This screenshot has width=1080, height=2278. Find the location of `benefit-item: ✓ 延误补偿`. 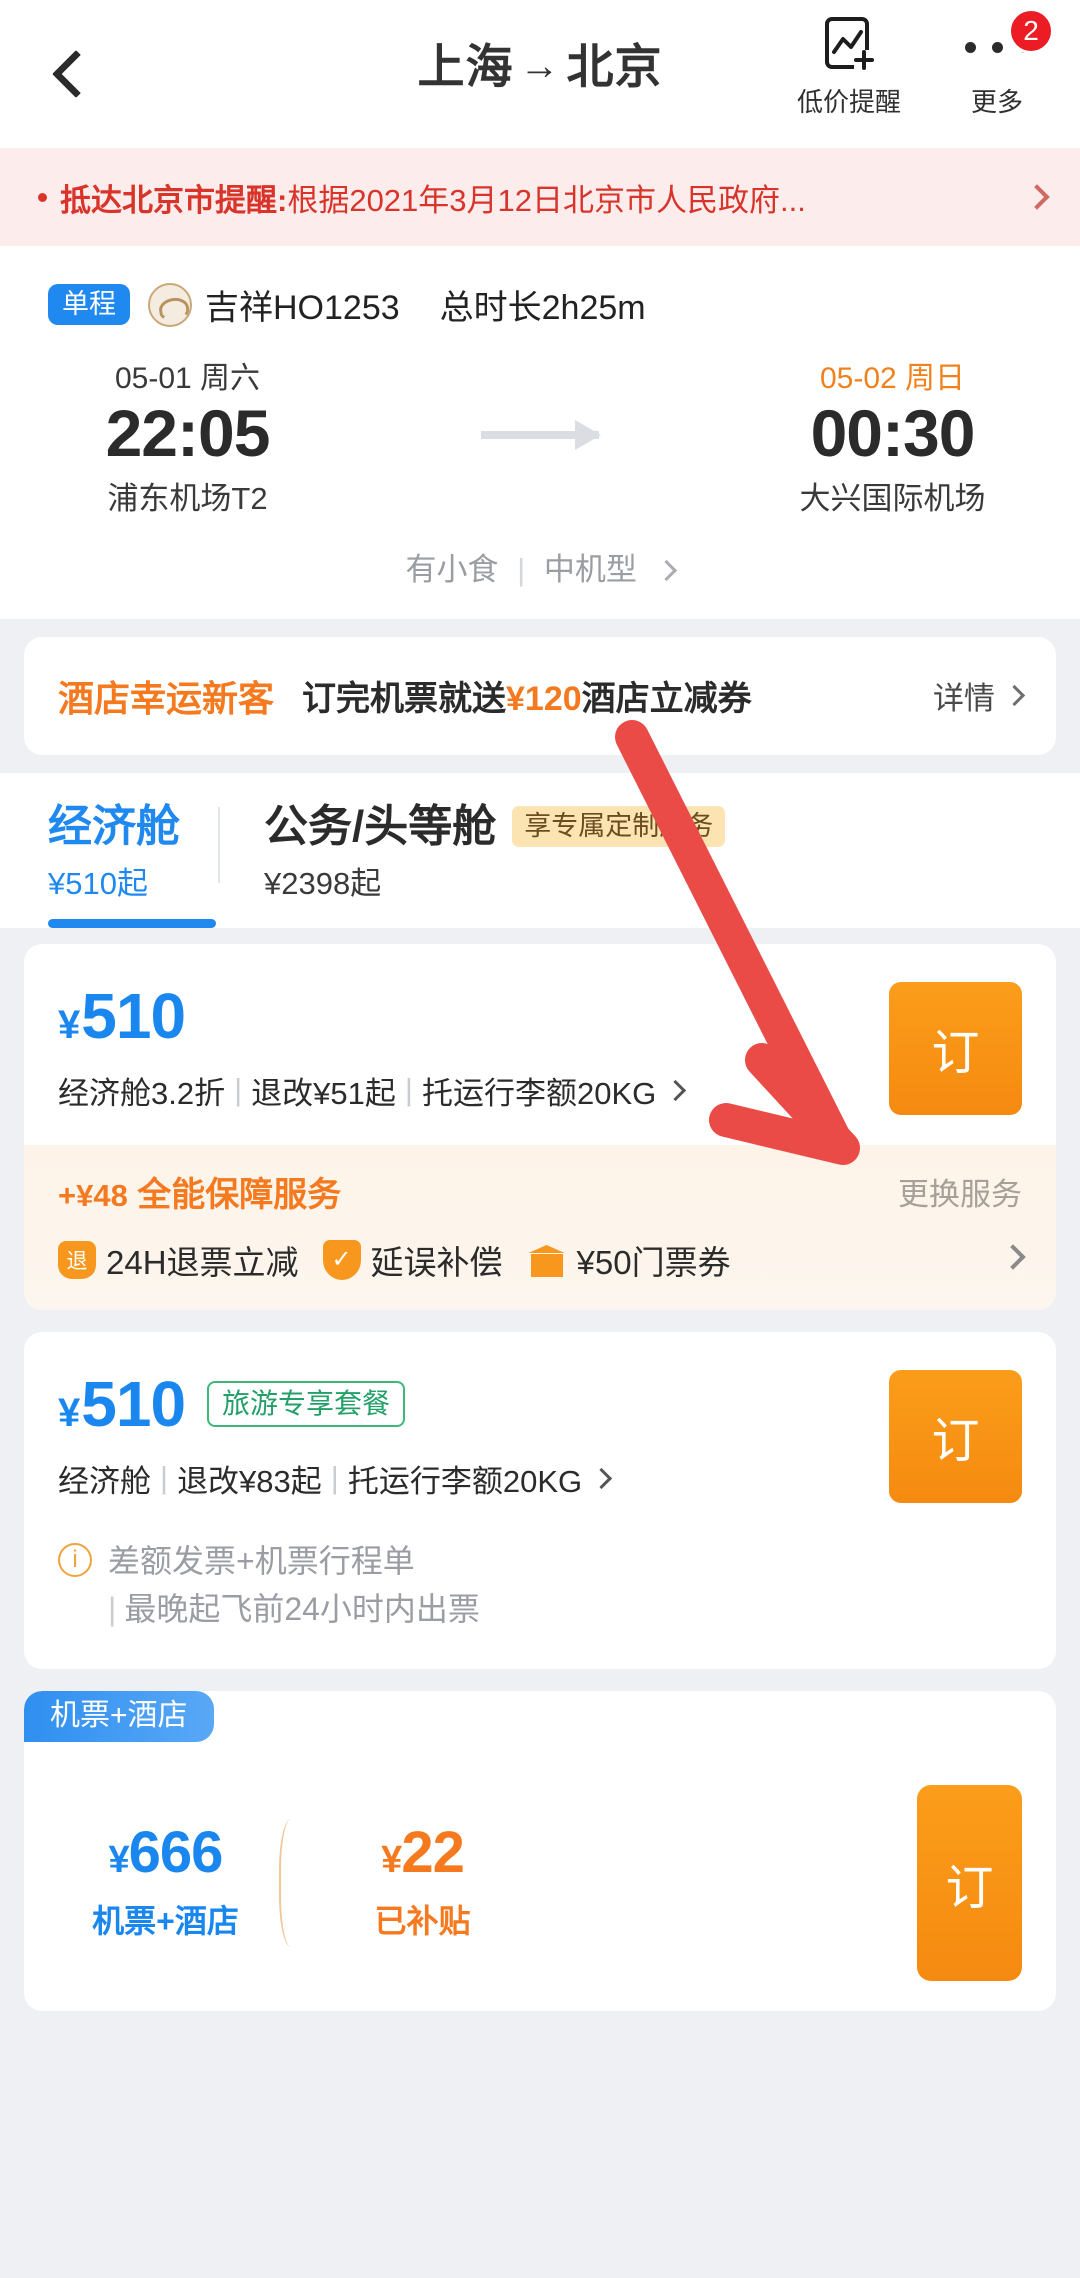

benefit-item: ✓ 延误补偿 is located at coordinates (412, 1260).